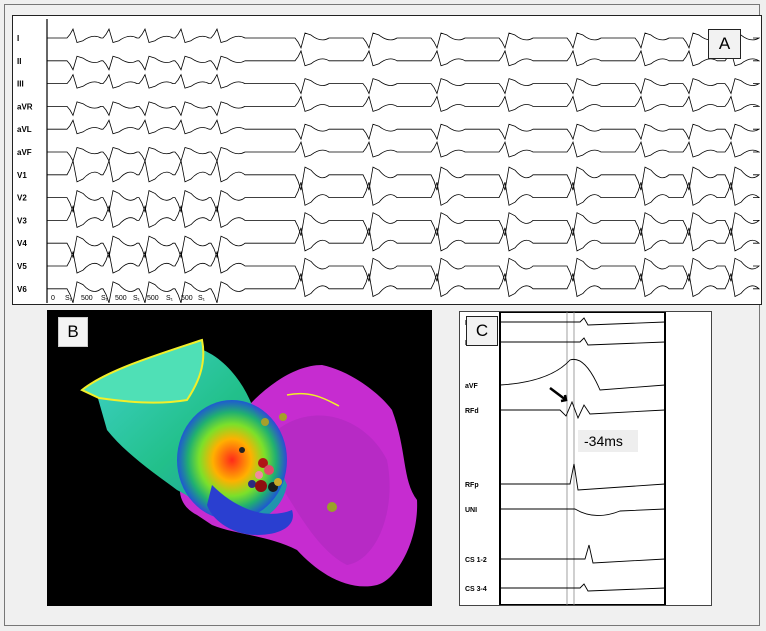 Image resolution: width=766 pixels, height=631 pixels. What do you see at coordinates (22, 243) in the screenshot?
I see `lead-label: V4` at bounding box center [22, 243].